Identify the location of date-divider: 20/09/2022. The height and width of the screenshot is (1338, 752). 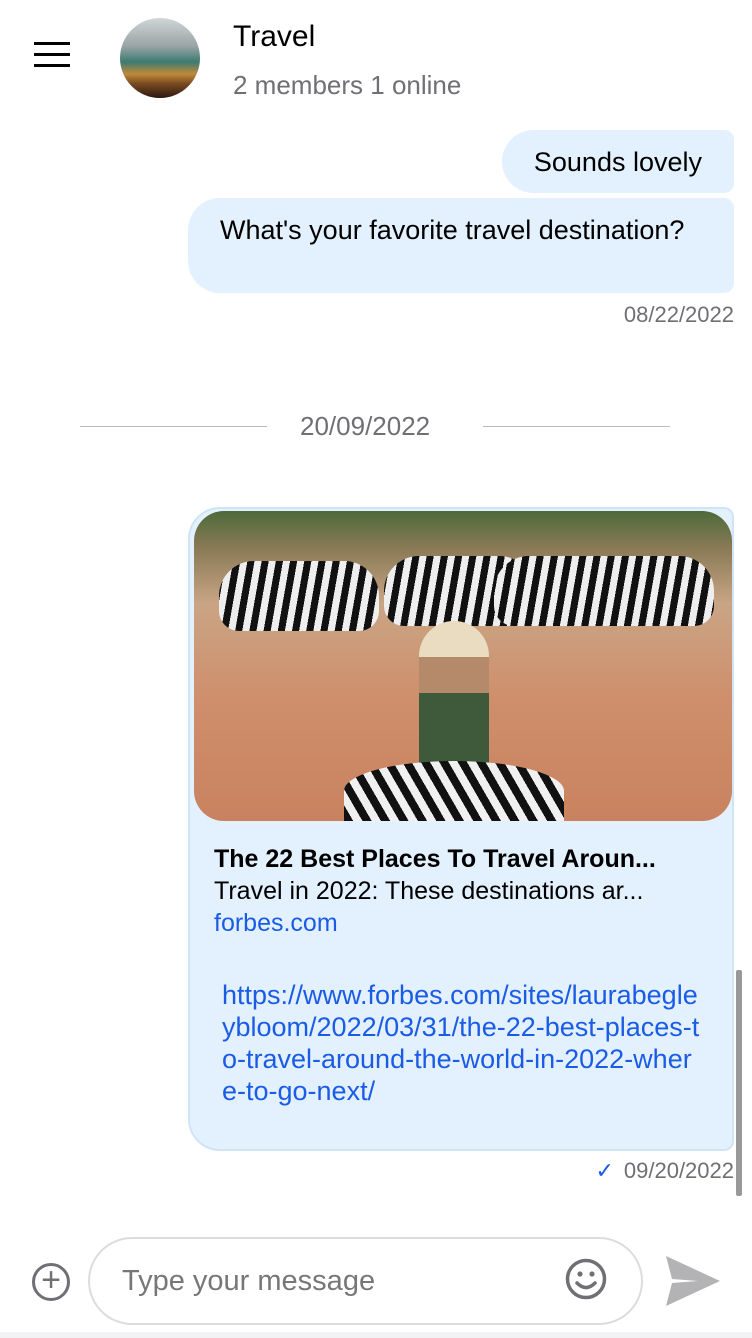
(365, 426).